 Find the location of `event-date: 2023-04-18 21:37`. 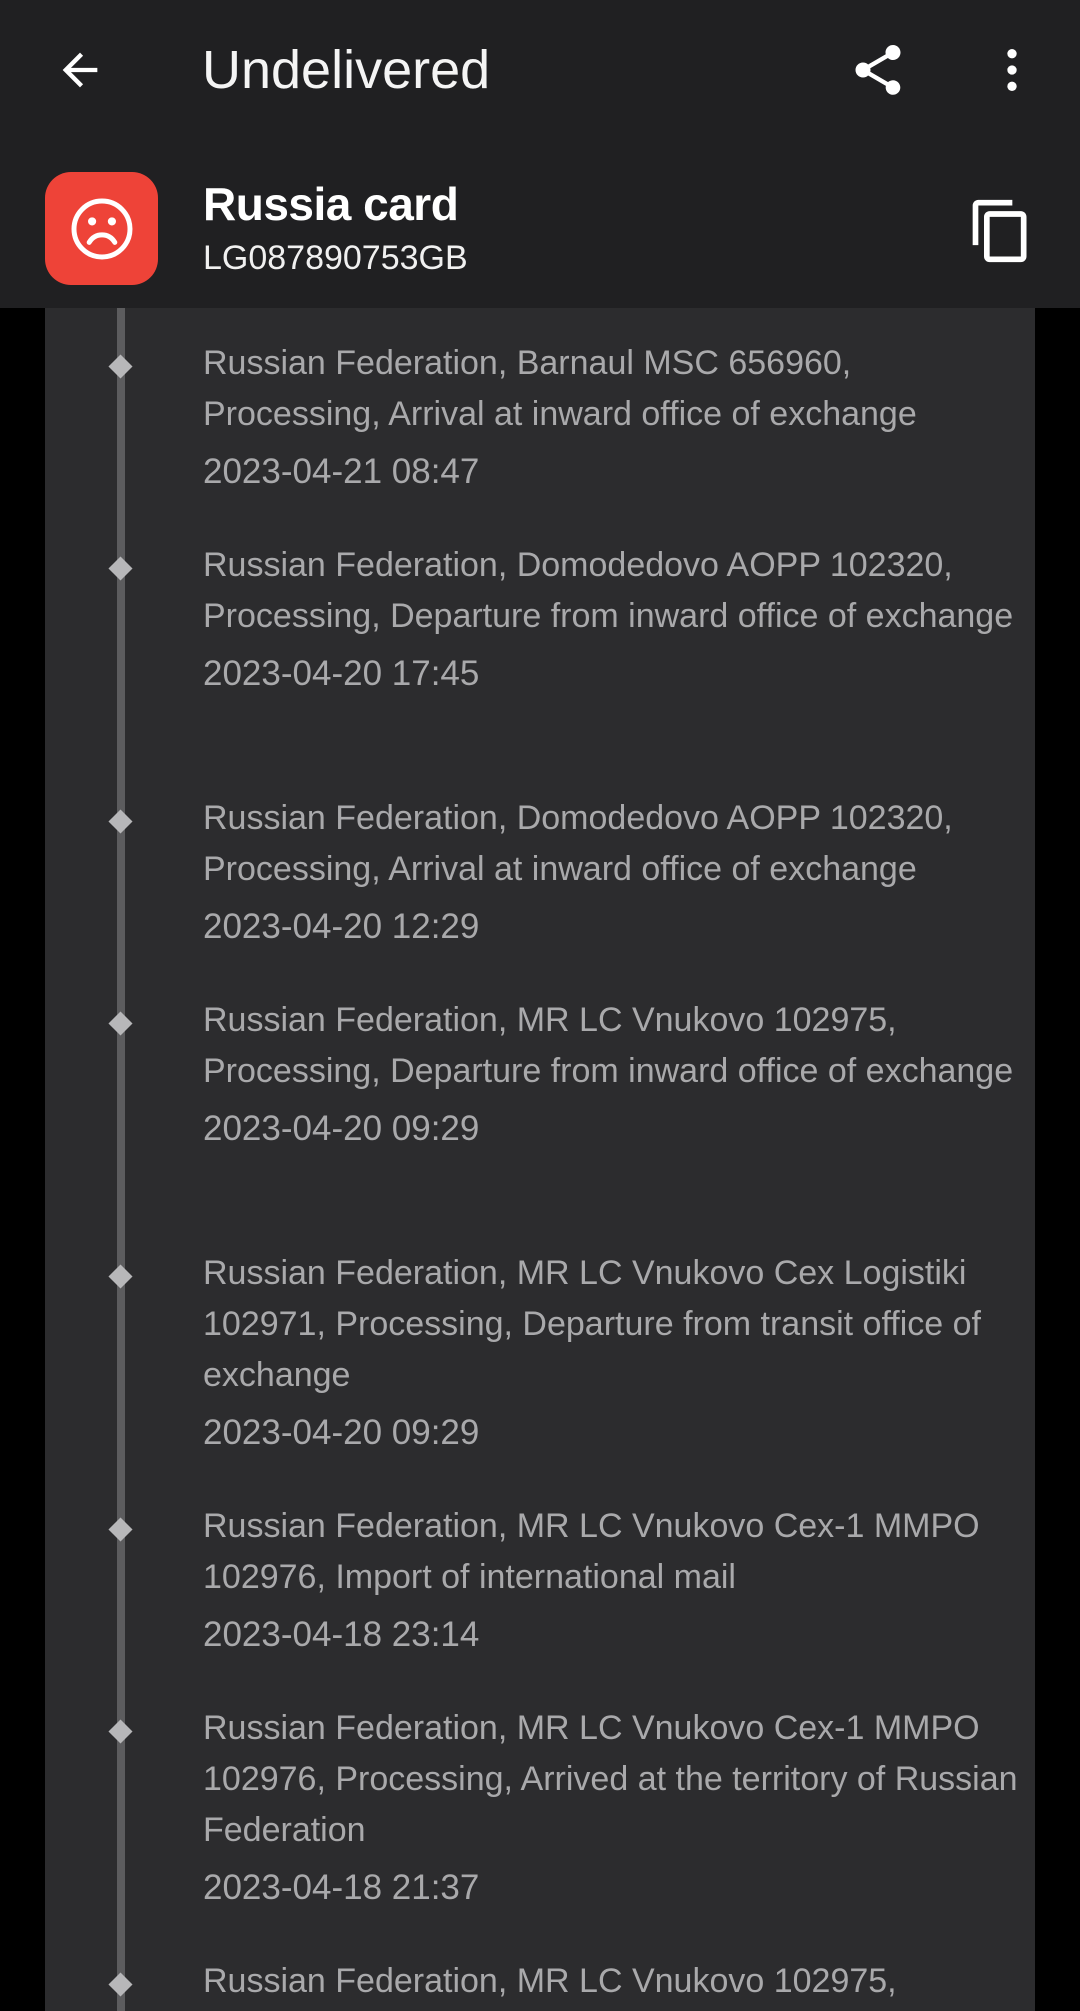

event-date: 2023-04-18 21:37 is located at coordinates (341, 1887).